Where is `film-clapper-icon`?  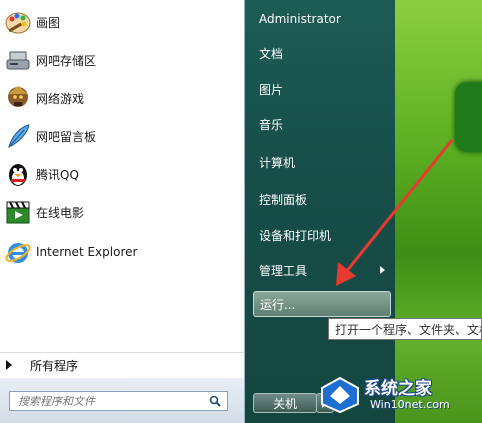 film-clapper-icon is located at coordinates (18, 212).